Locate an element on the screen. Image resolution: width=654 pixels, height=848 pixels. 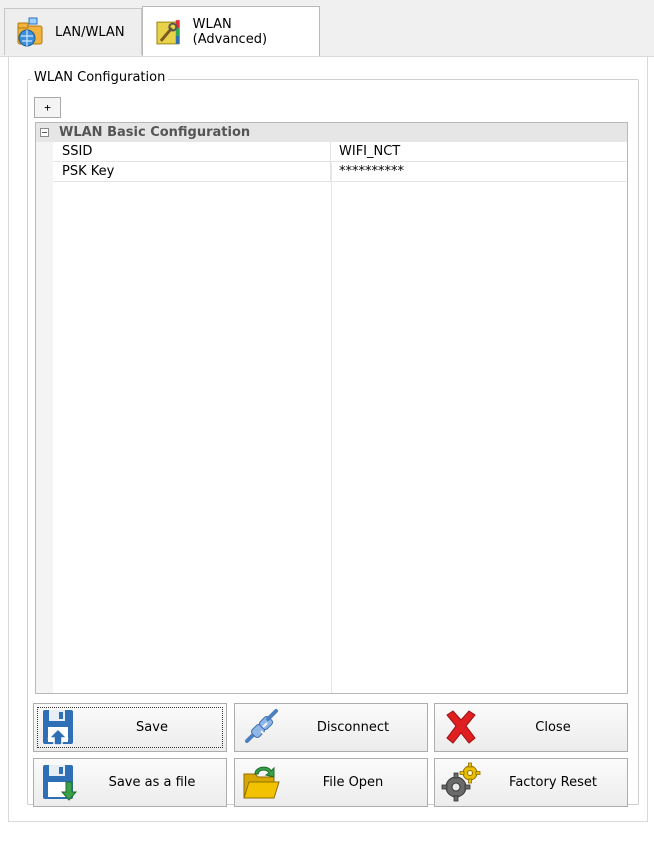
factory-reset-button: Factory Reset is located at coordinates (531, 782).